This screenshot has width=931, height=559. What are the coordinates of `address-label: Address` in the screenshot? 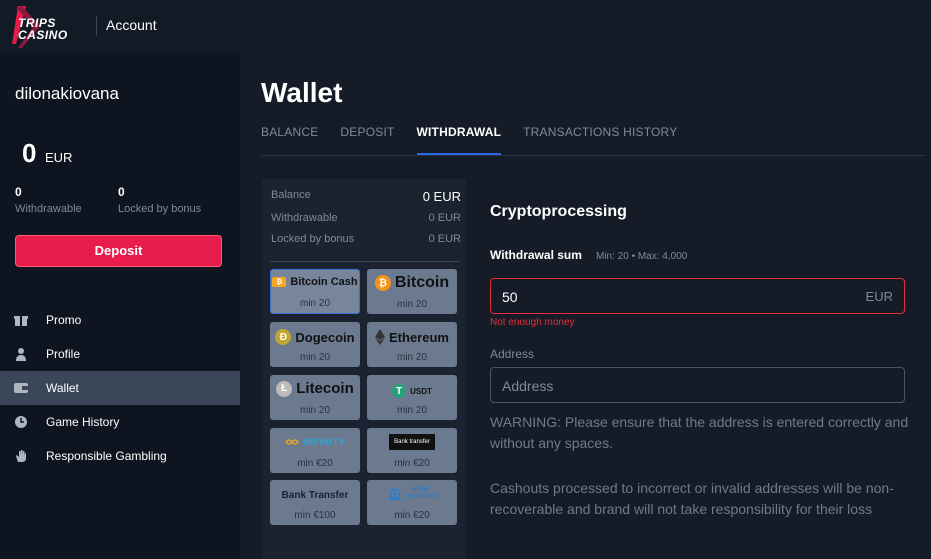 It's located at (512, 354).